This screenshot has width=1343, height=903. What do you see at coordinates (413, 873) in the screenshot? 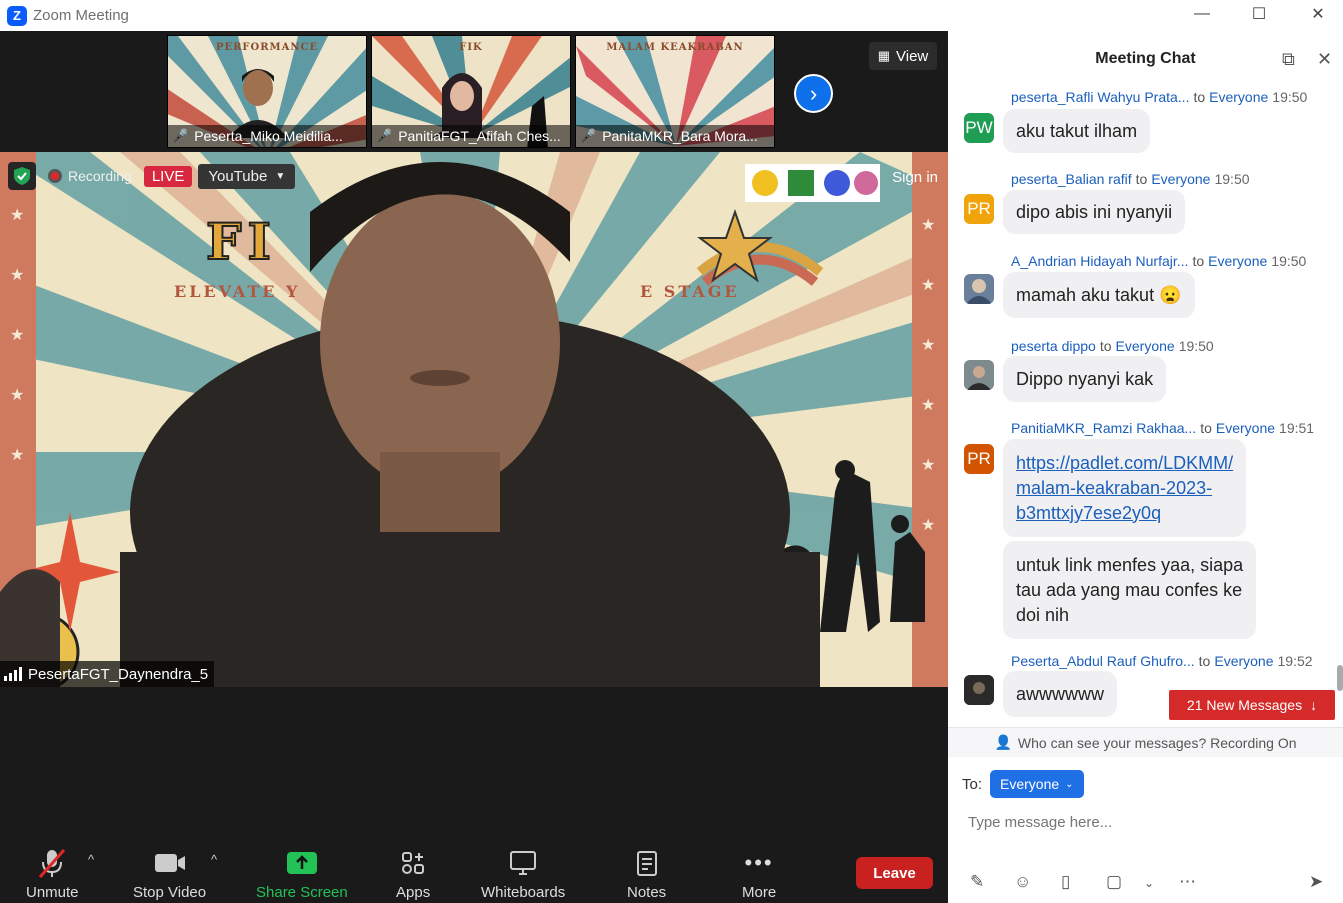
I see `apps-button: Apps` at bounding box center [413, 873].